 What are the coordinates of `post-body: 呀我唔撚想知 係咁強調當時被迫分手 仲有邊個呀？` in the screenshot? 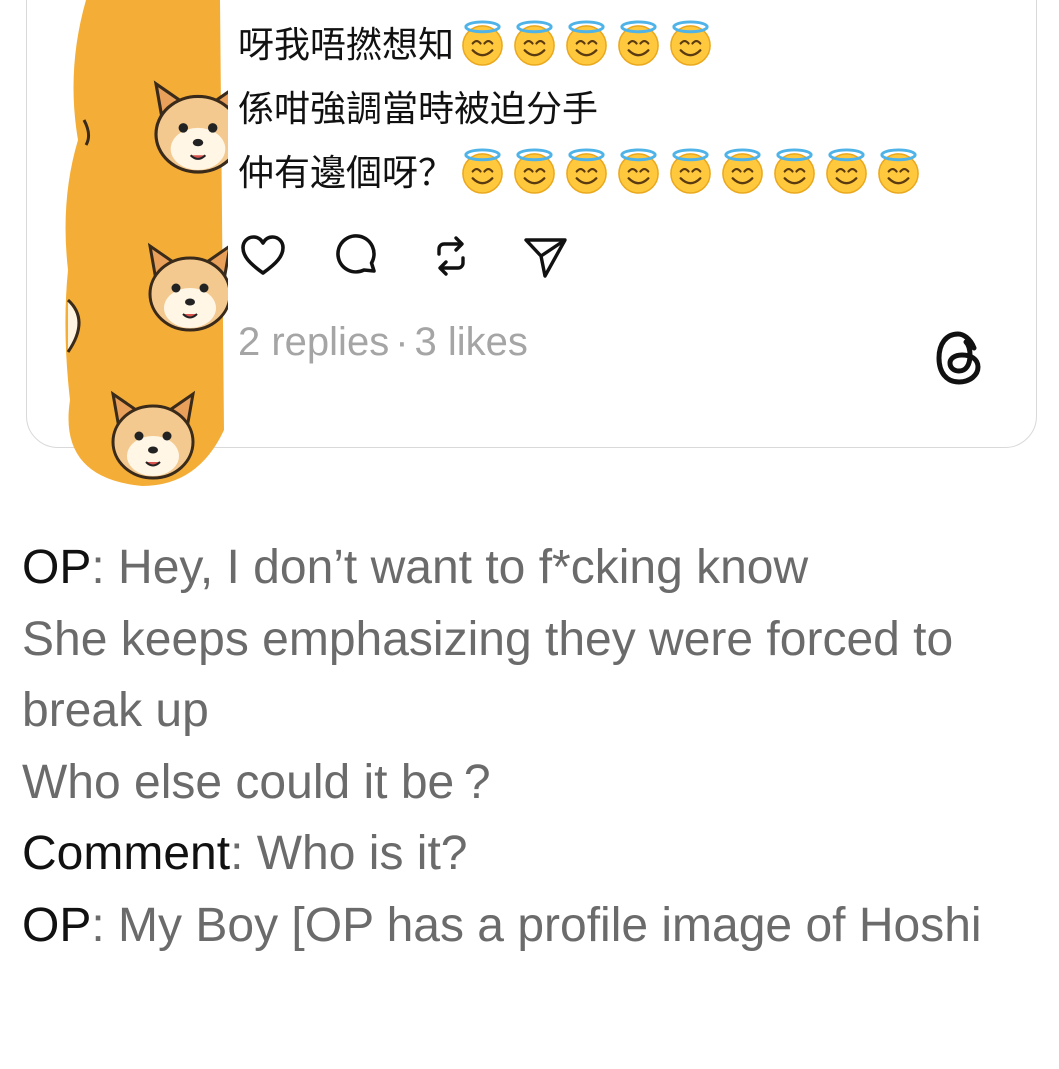 It's located at (618, 106).